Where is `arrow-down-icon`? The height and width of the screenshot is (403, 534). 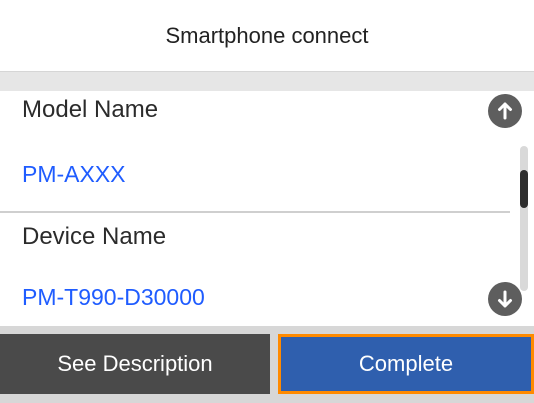 arrow-down-icon is located at coordinates (505, 299).